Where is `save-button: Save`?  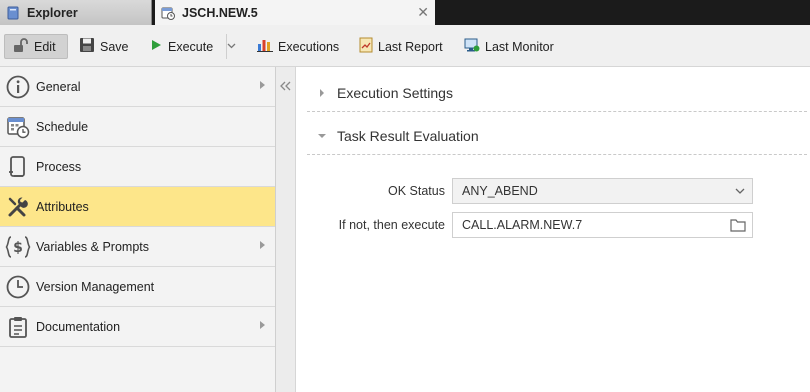 save-button: Save is located at coordinates (104, 46).